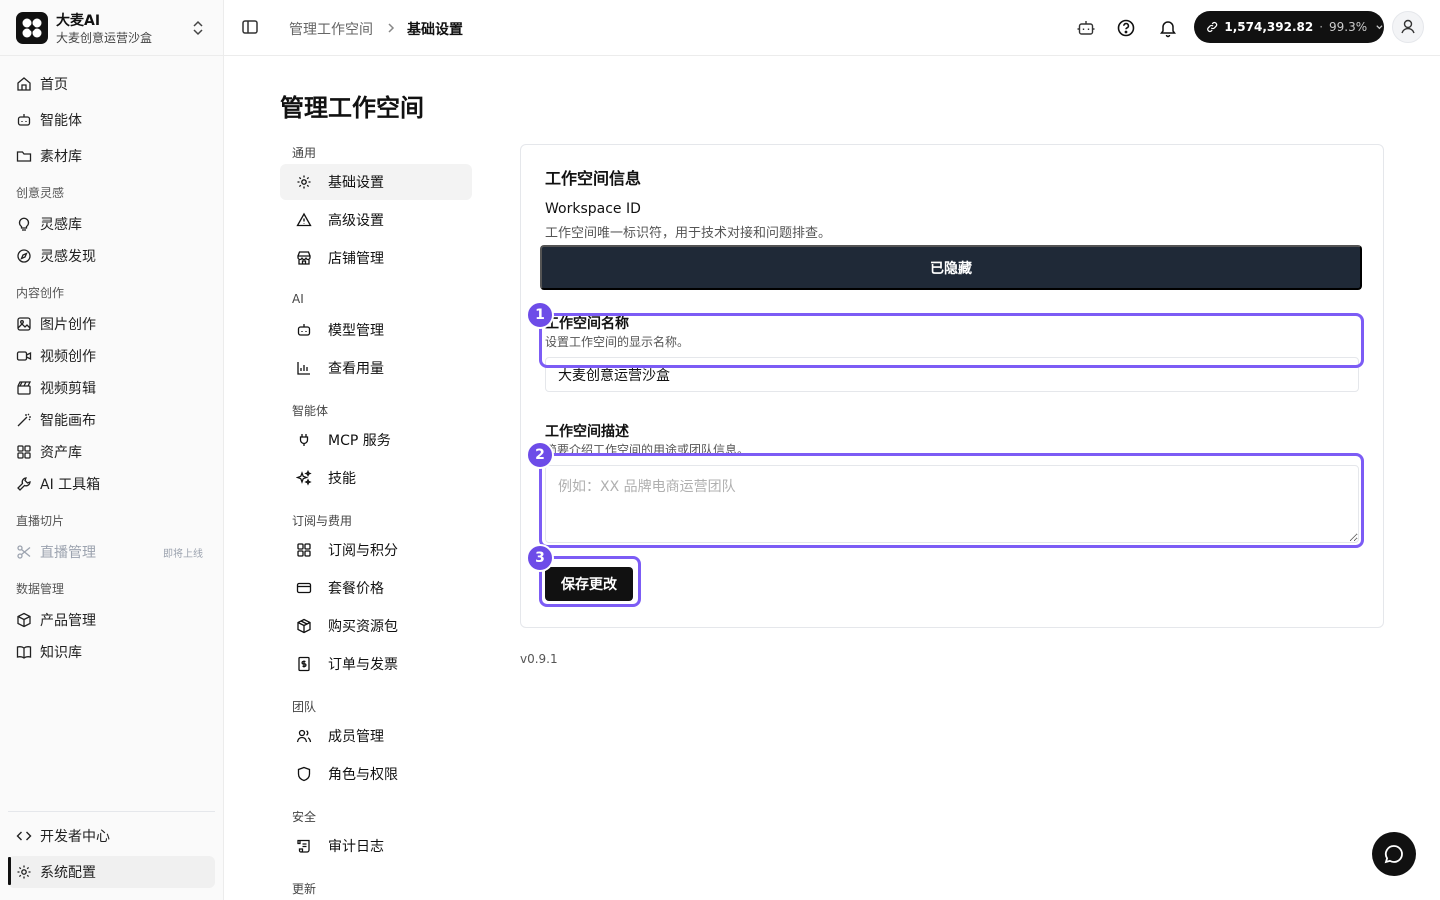 The image size is (1440, 900). I want to click on sidebar-item-image-creation: 图片创作, so click(111, 324).